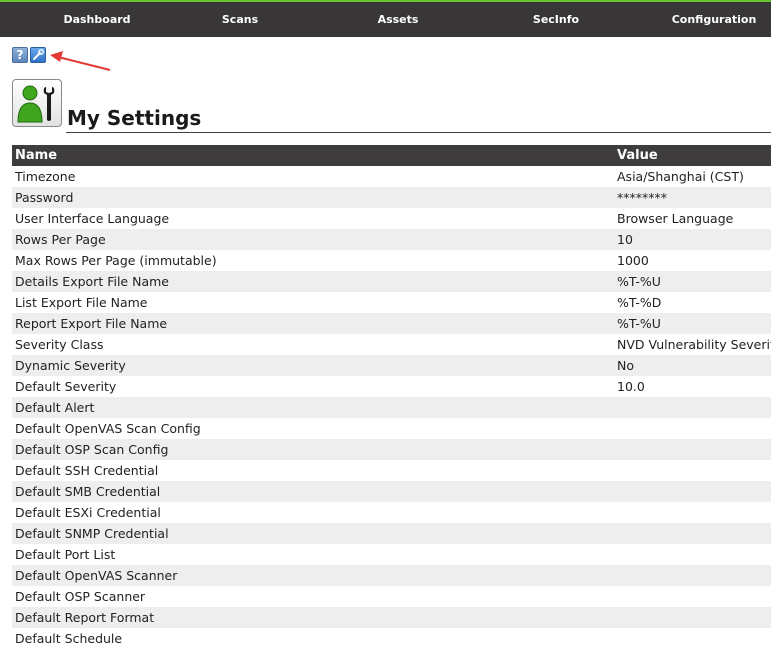  What do you see at coordinates (642, 197) in the screenshot?
I see `setting-value: ********` at bounding box center [642, 197].